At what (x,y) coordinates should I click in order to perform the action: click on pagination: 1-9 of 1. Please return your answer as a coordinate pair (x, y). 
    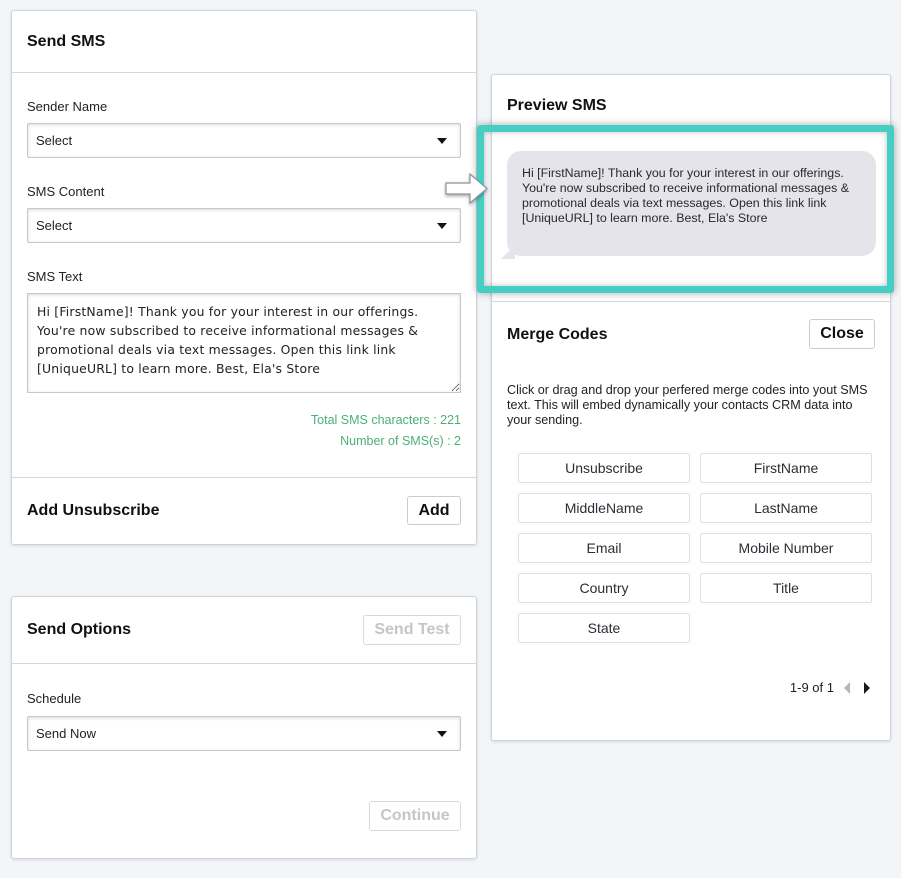
    Looking at the image, I should click on (830, 687).